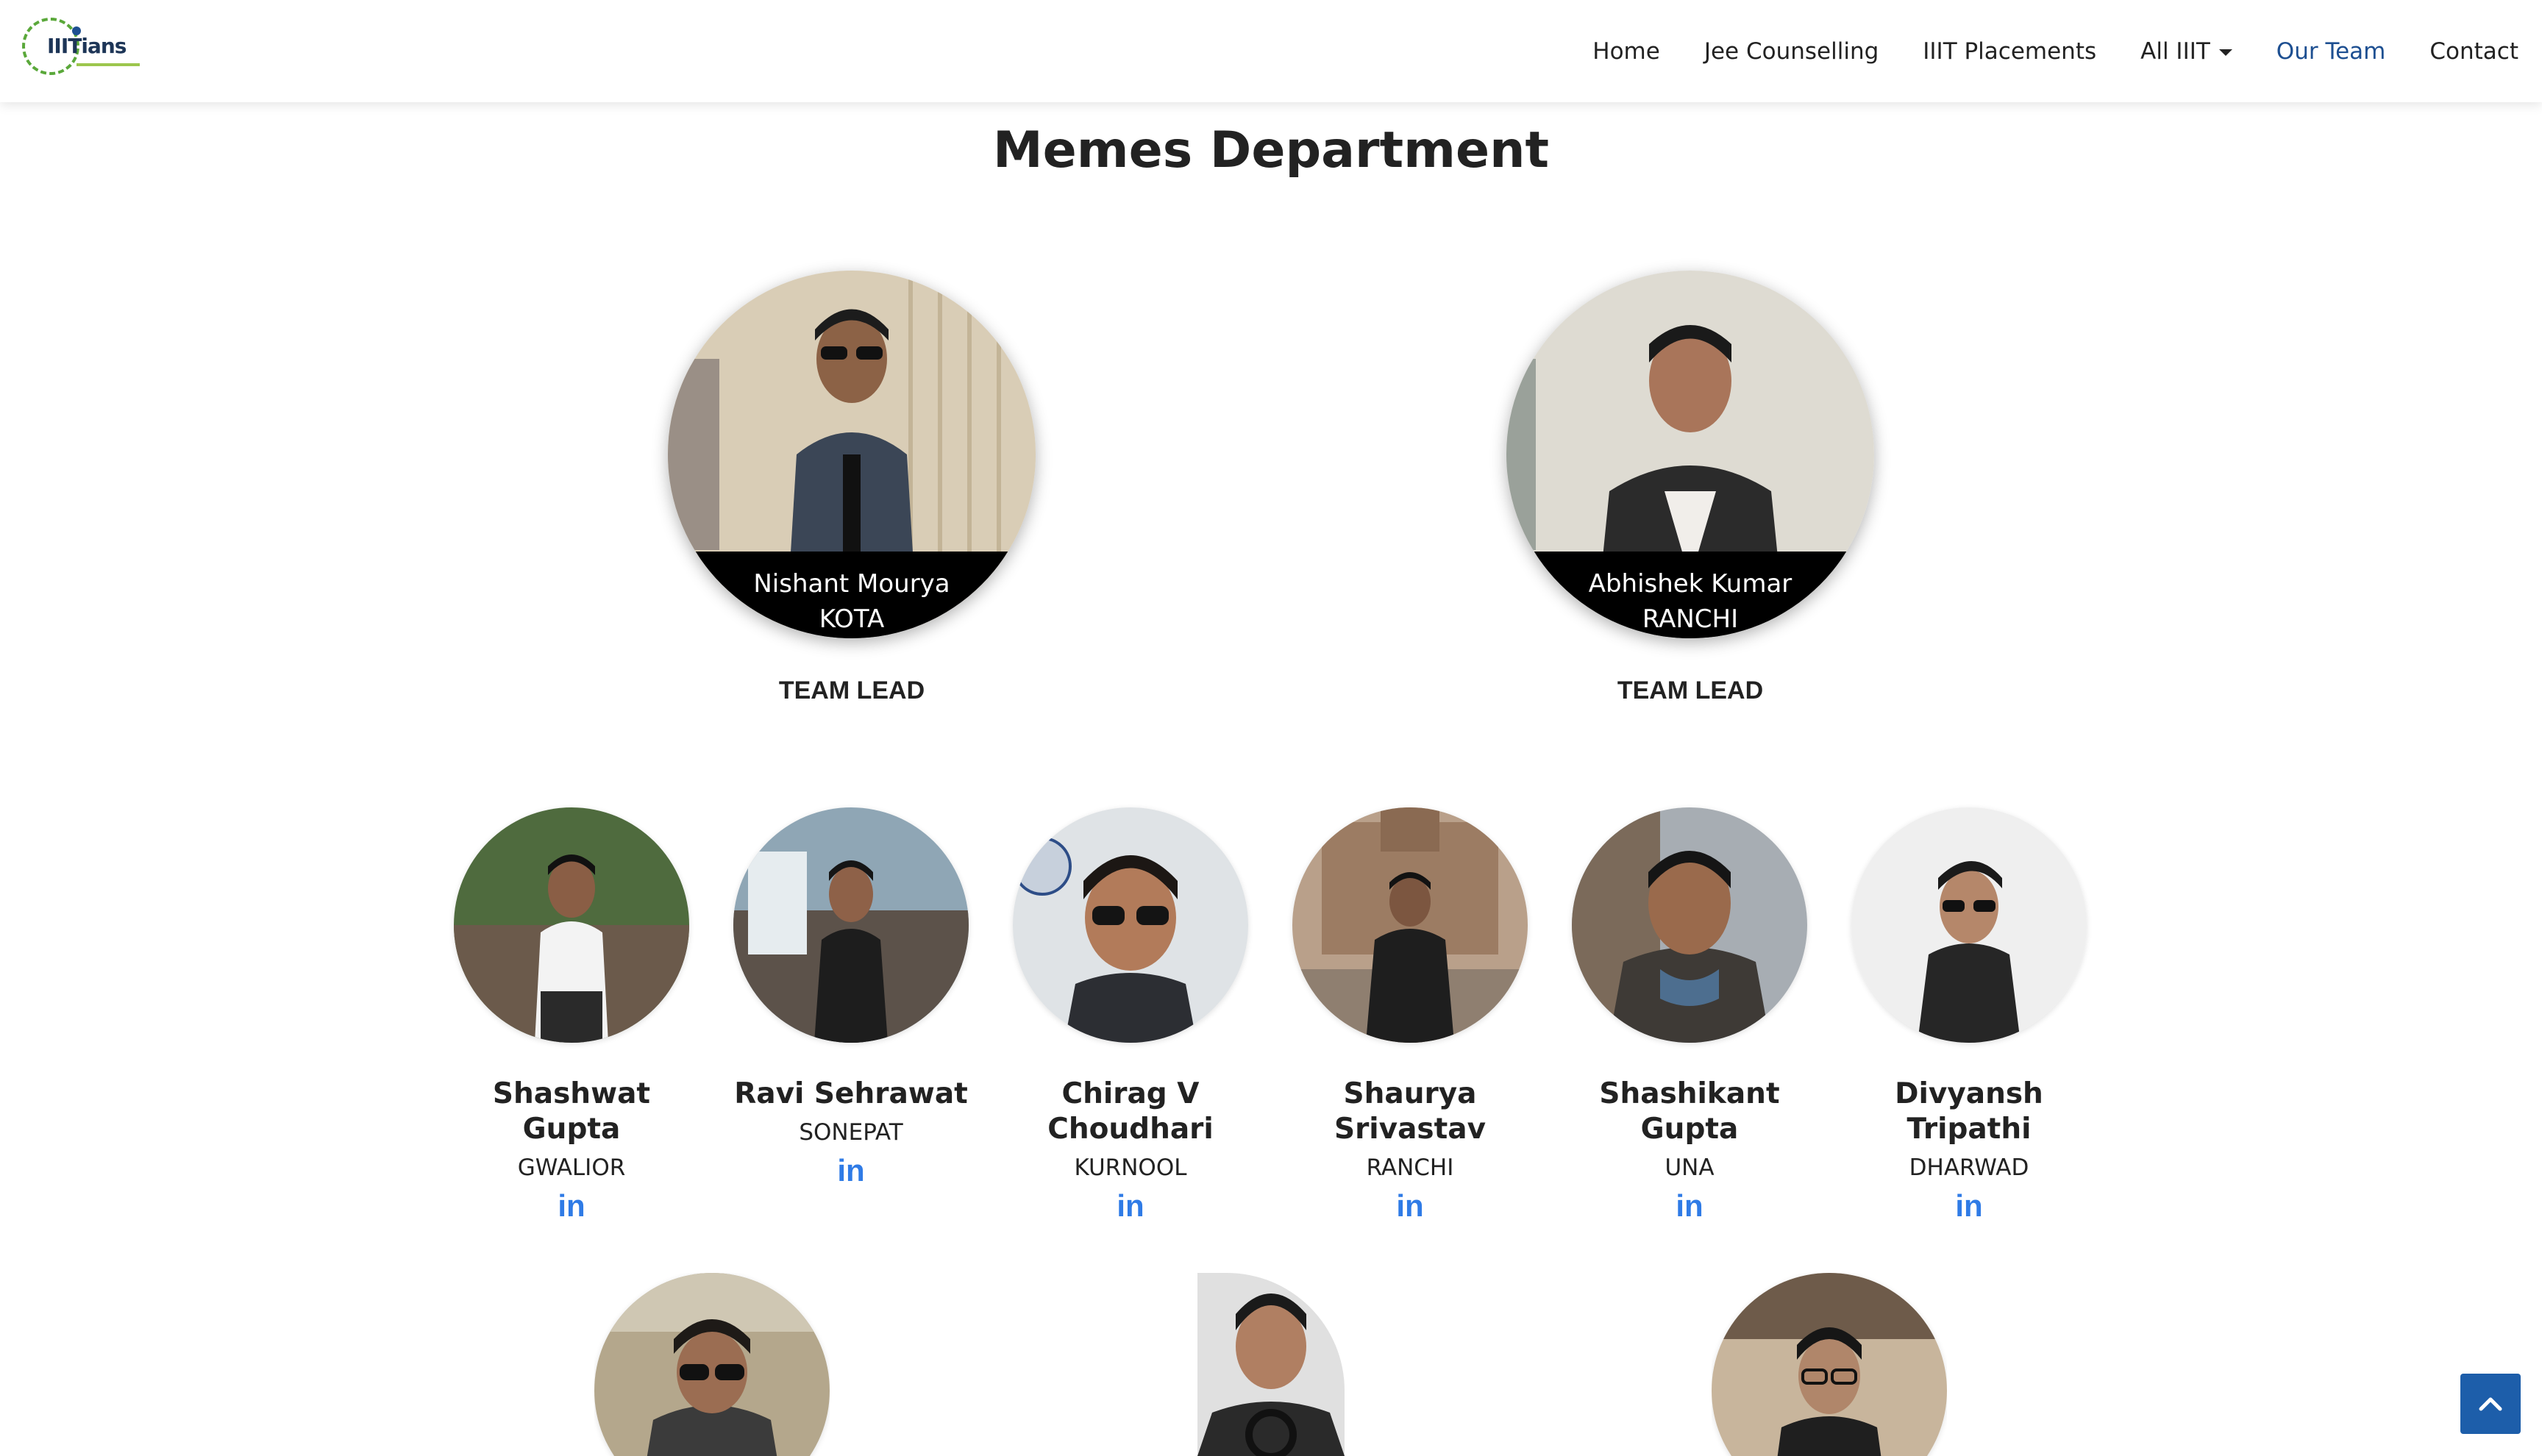 This screenshot has width=2542, height=1456. I want to click on team-lead-card: Abhishek Kumar RANCHI TEAM LEAD, so click(1690, 488).